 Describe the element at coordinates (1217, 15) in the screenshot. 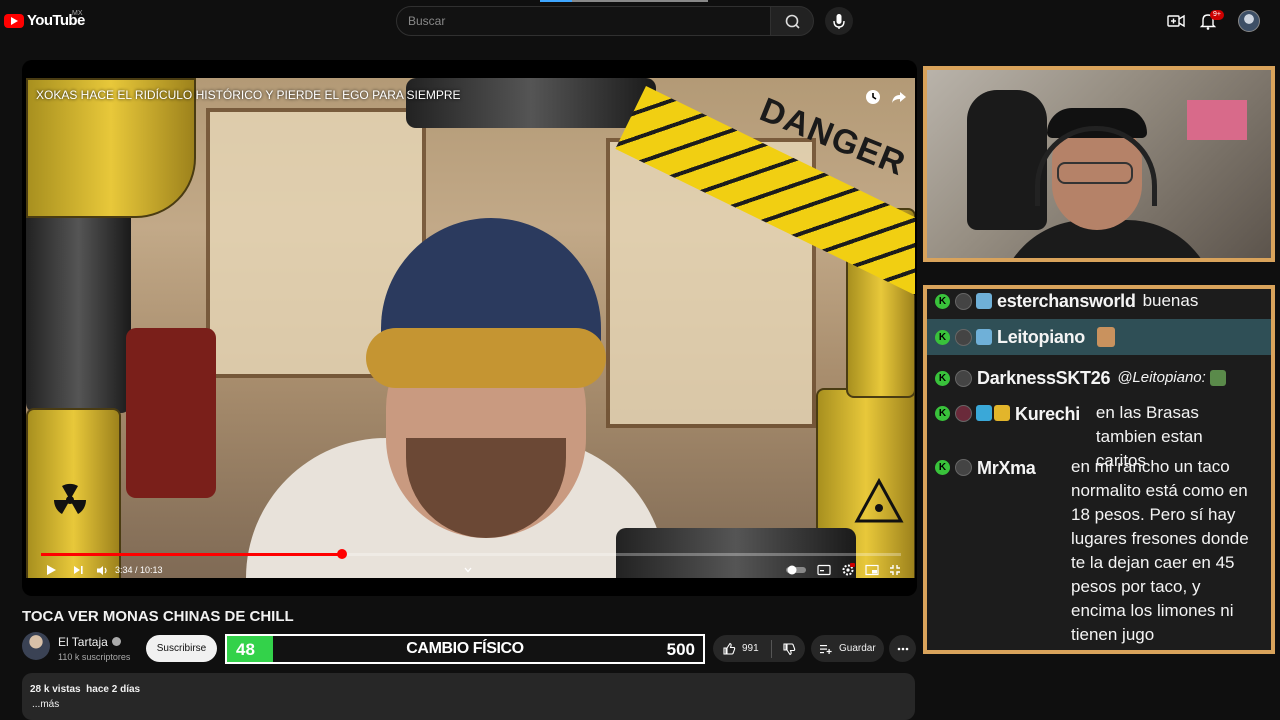

I see `notification-badge: 9+` at that location.